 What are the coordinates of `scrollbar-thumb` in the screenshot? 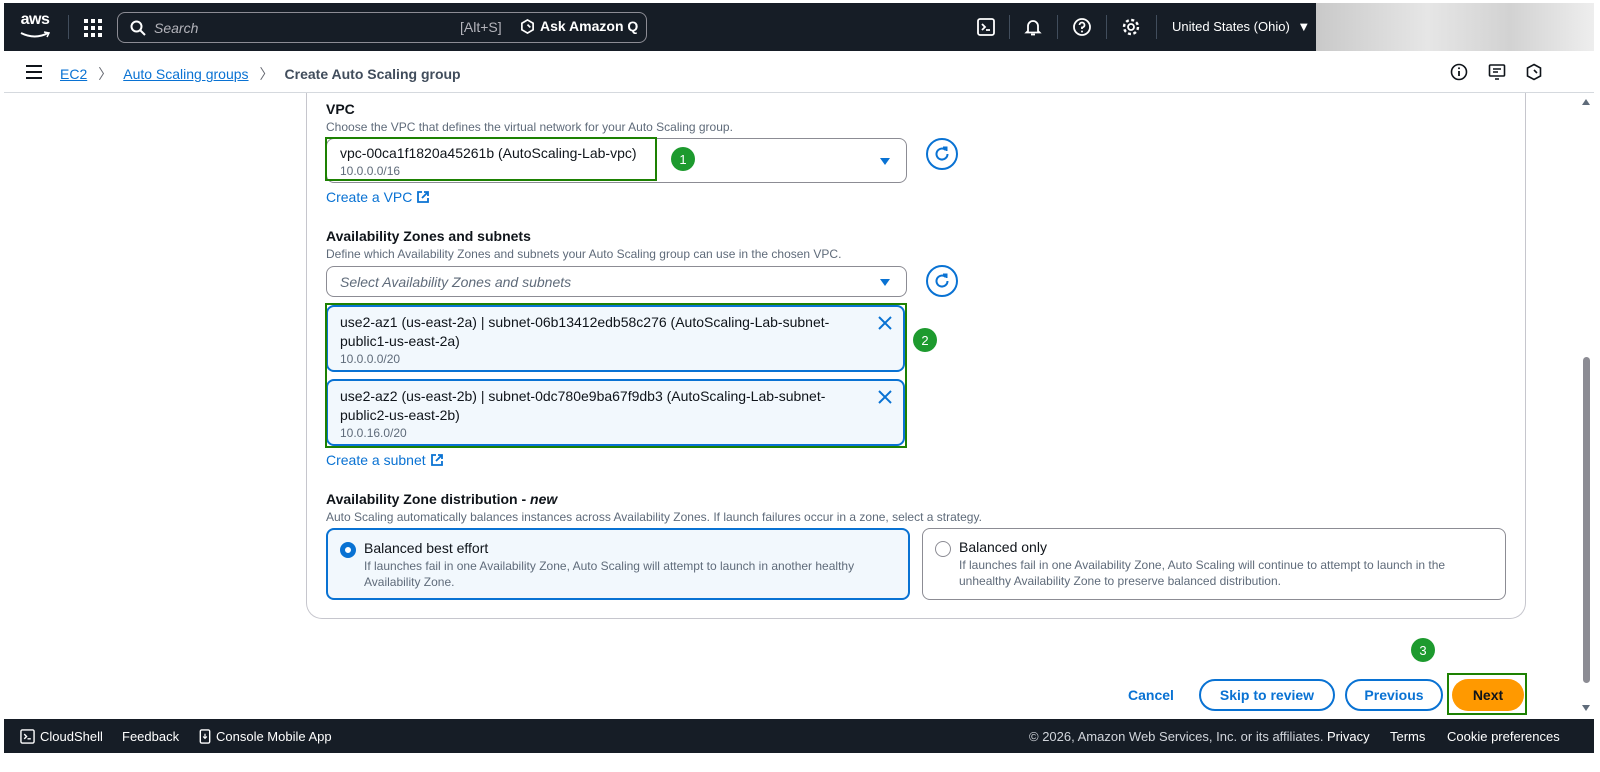 It's located at (1586, 520).